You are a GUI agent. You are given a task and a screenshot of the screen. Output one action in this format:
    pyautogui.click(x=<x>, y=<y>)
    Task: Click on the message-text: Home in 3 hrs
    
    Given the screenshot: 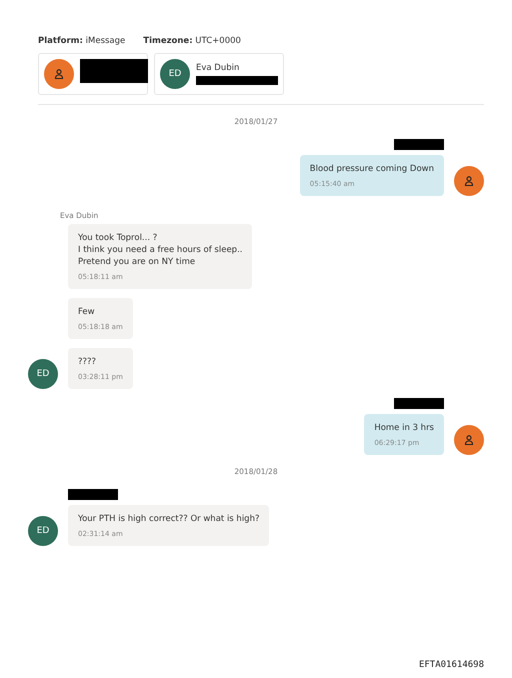 What is the action you would take?
    pyautogui.click(x=404, y=428)
    